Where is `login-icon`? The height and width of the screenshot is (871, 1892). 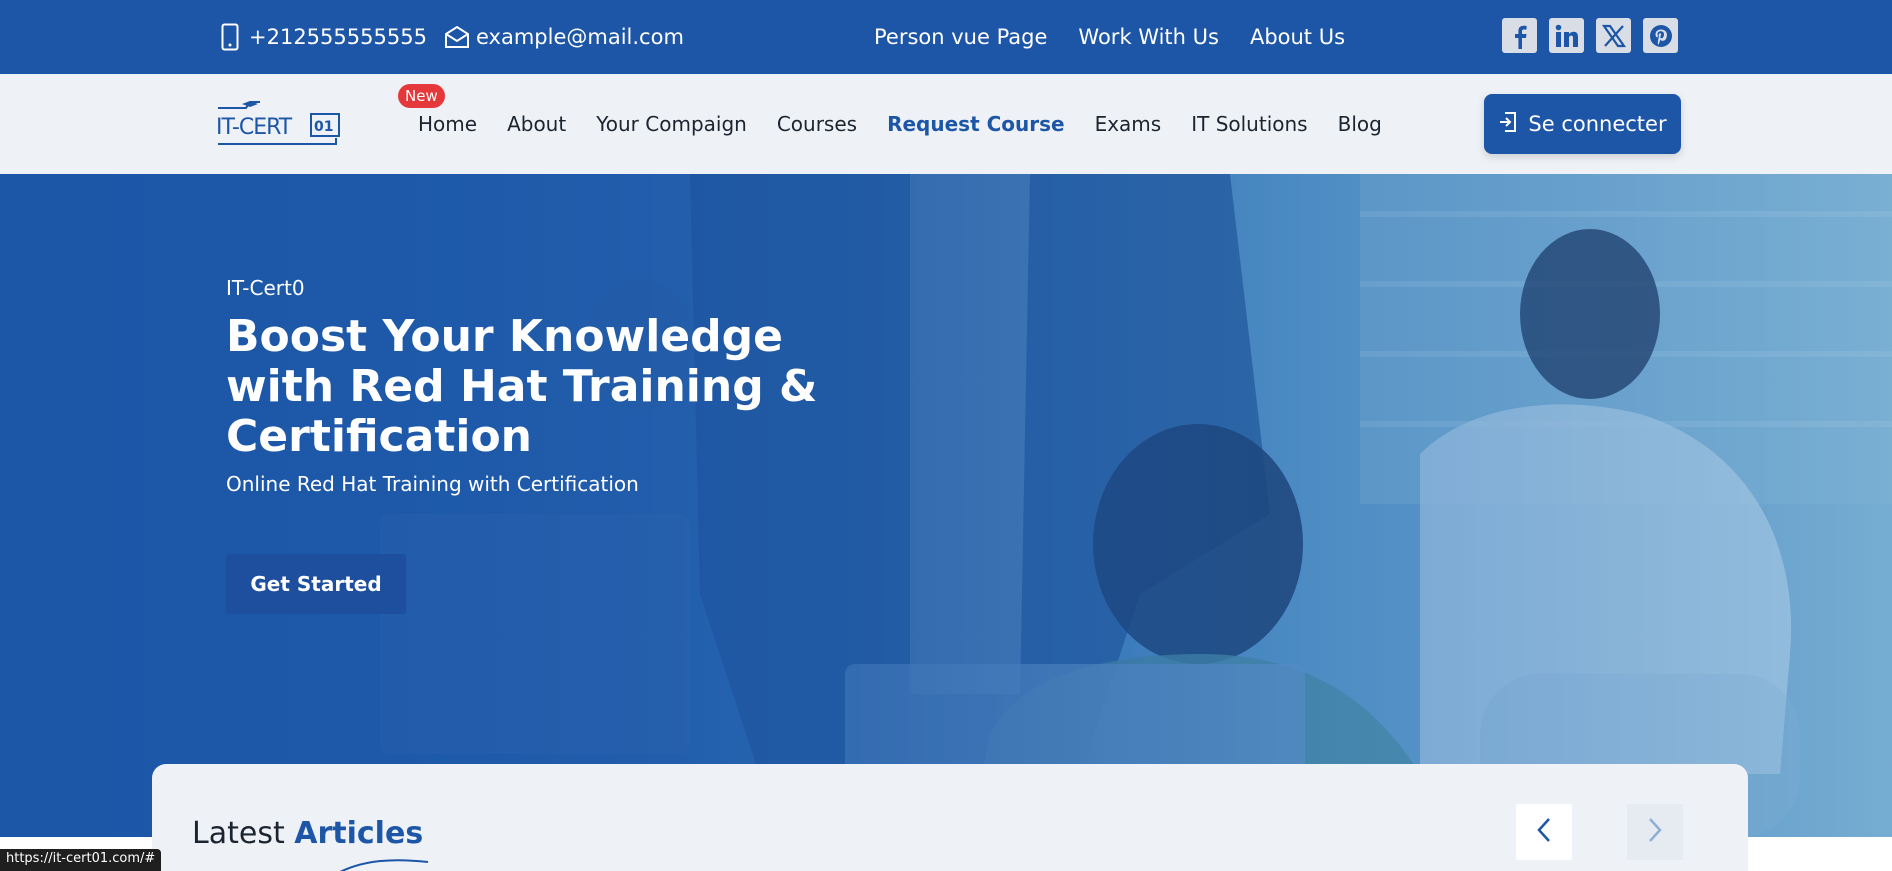
login-icon is located at coordinates (1508, 124).